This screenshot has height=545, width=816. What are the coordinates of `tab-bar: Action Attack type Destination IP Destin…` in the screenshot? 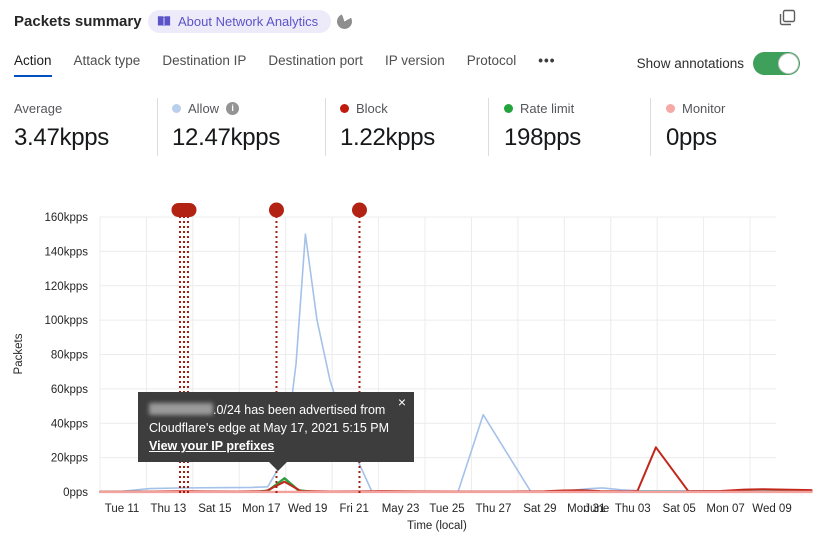 It's located at (284, 65).